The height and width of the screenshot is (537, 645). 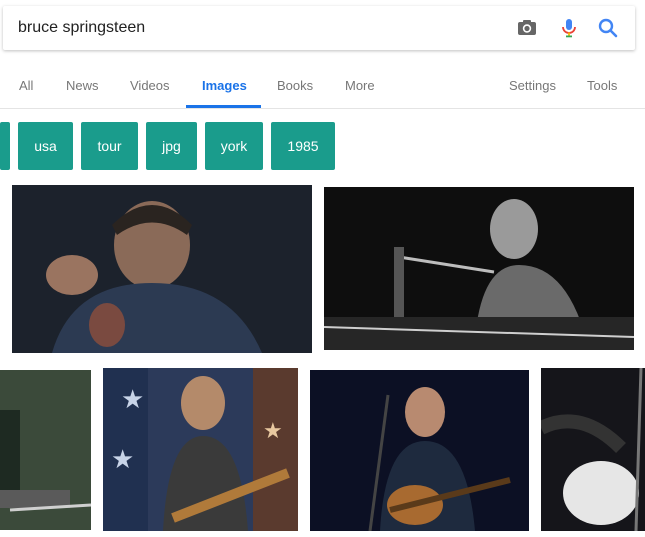 What do you see at coordinates (223, 106) in the screenshot?
I see `active-tab-indicator` at bounding box center [223, 106].